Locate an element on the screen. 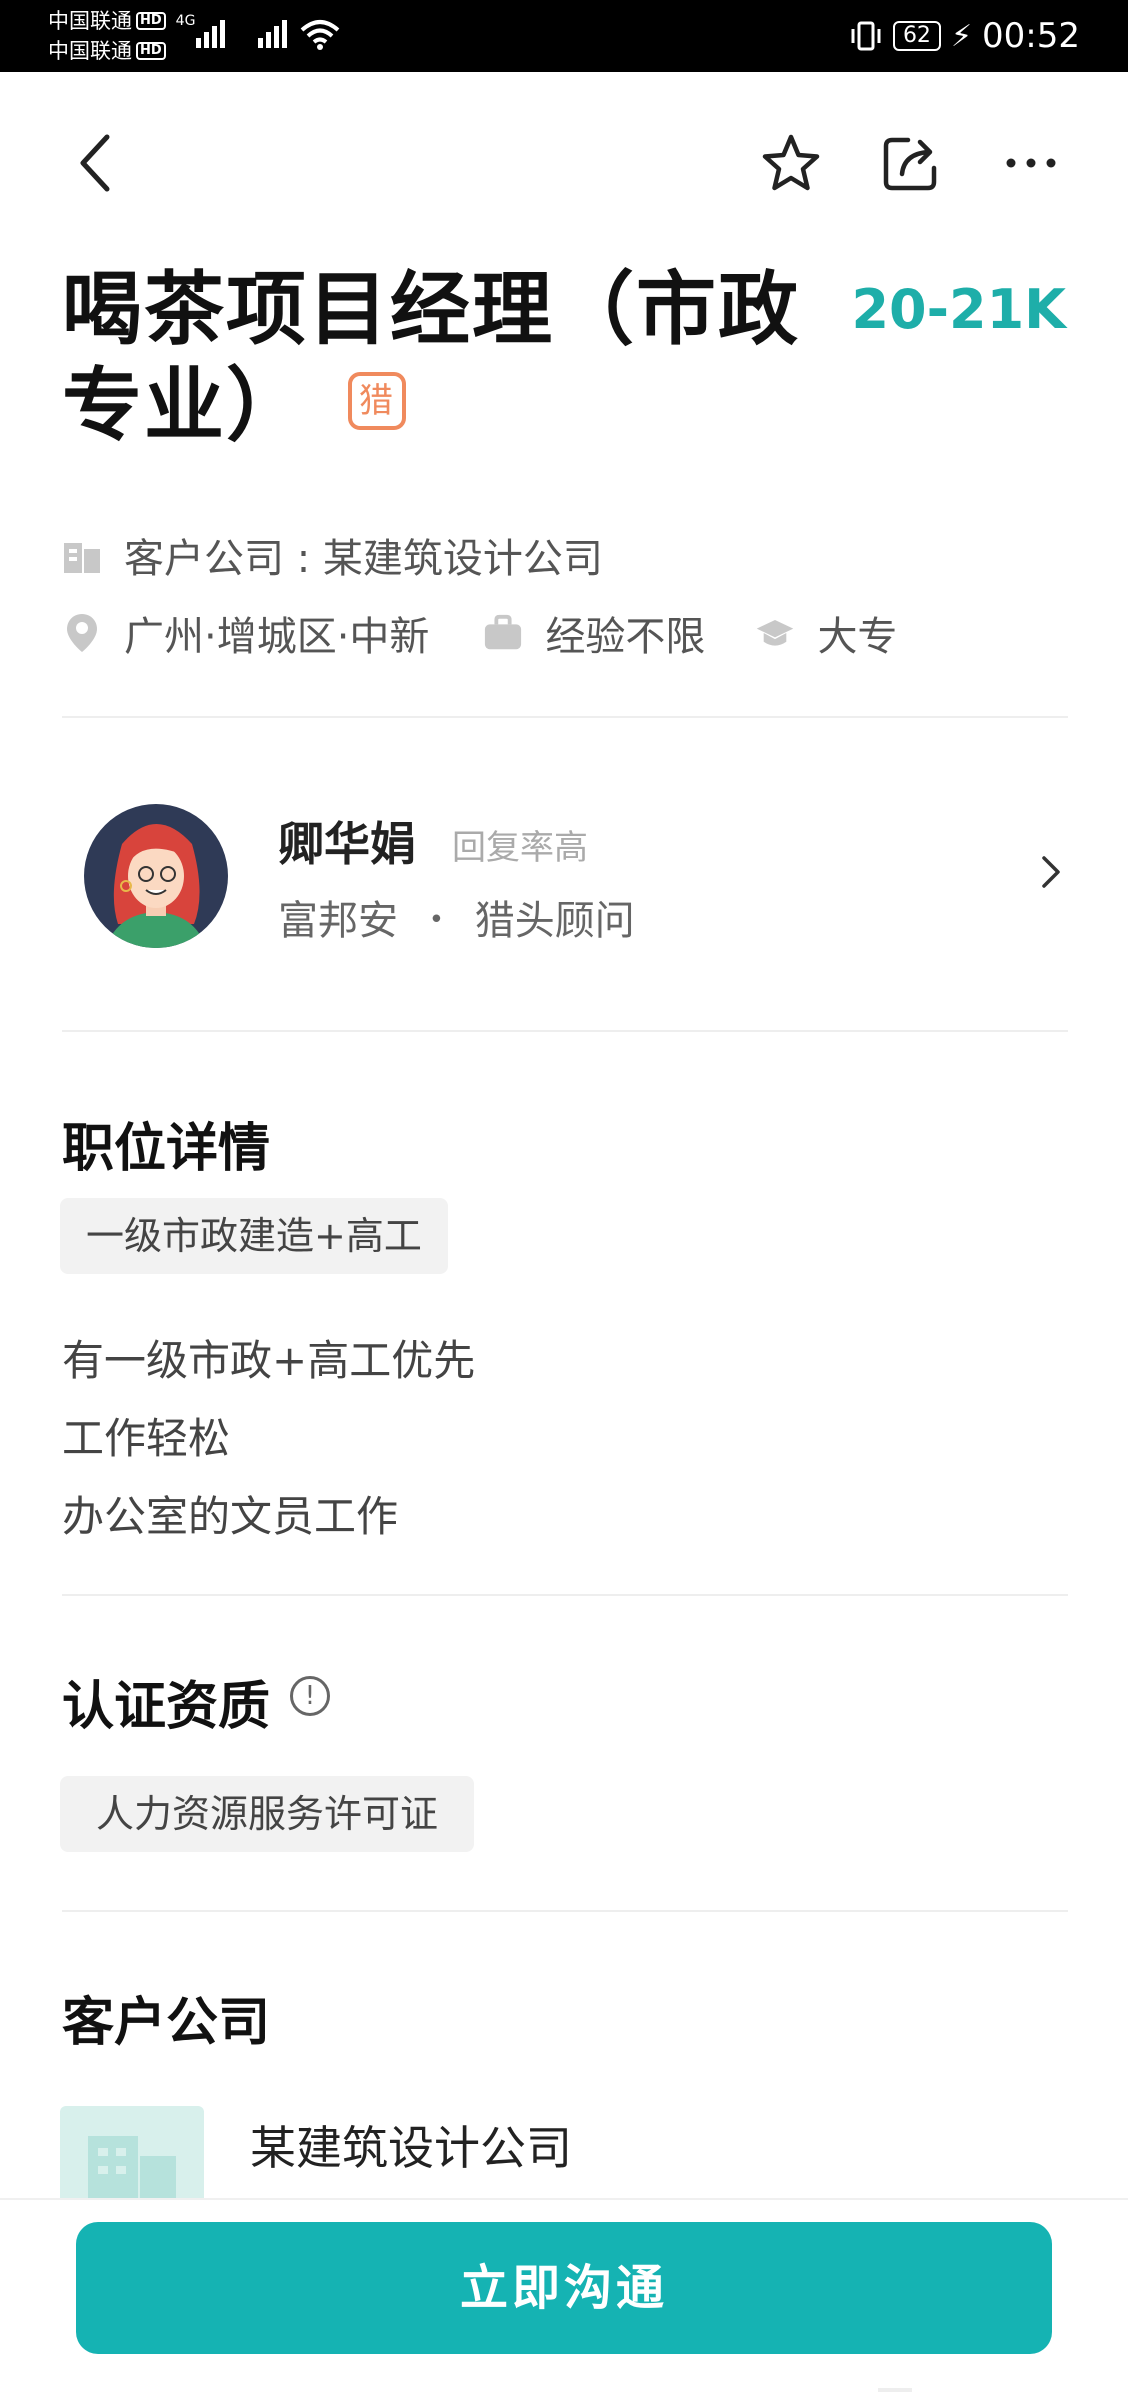  experience: 经验不限 is located at coordinates (625, 637).